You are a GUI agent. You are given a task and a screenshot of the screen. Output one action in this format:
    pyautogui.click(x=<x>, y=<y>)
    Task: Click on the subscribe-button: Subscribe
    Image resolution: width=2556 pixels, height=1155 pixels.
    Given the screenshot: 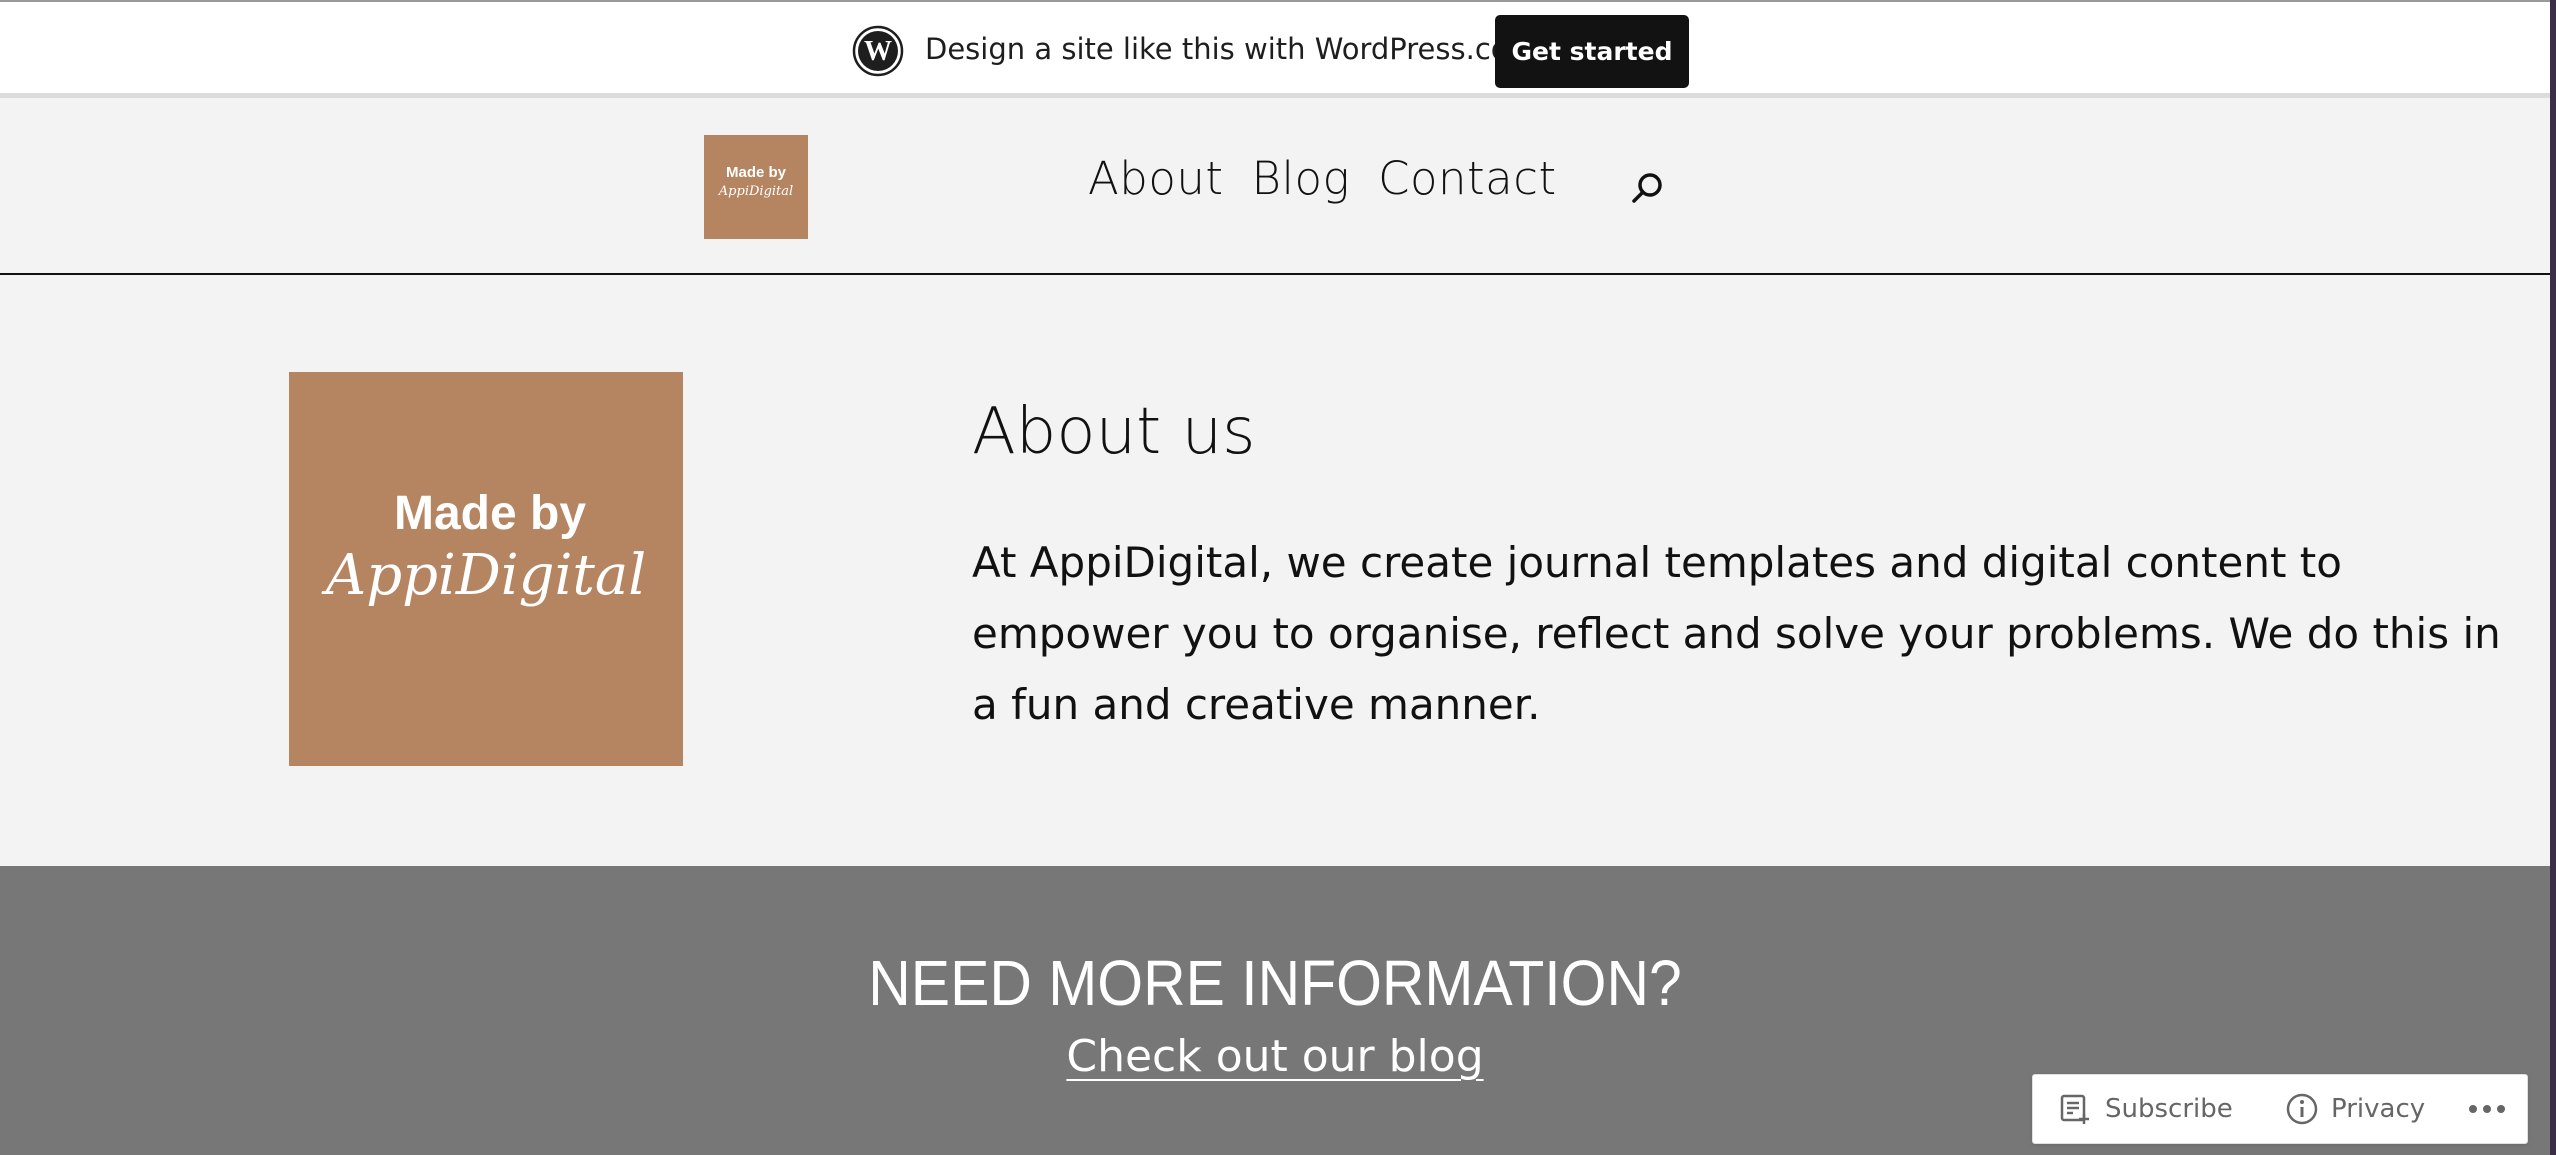 What is the action you would take?
    pyautogui.click(x=2146, y=1109)
    